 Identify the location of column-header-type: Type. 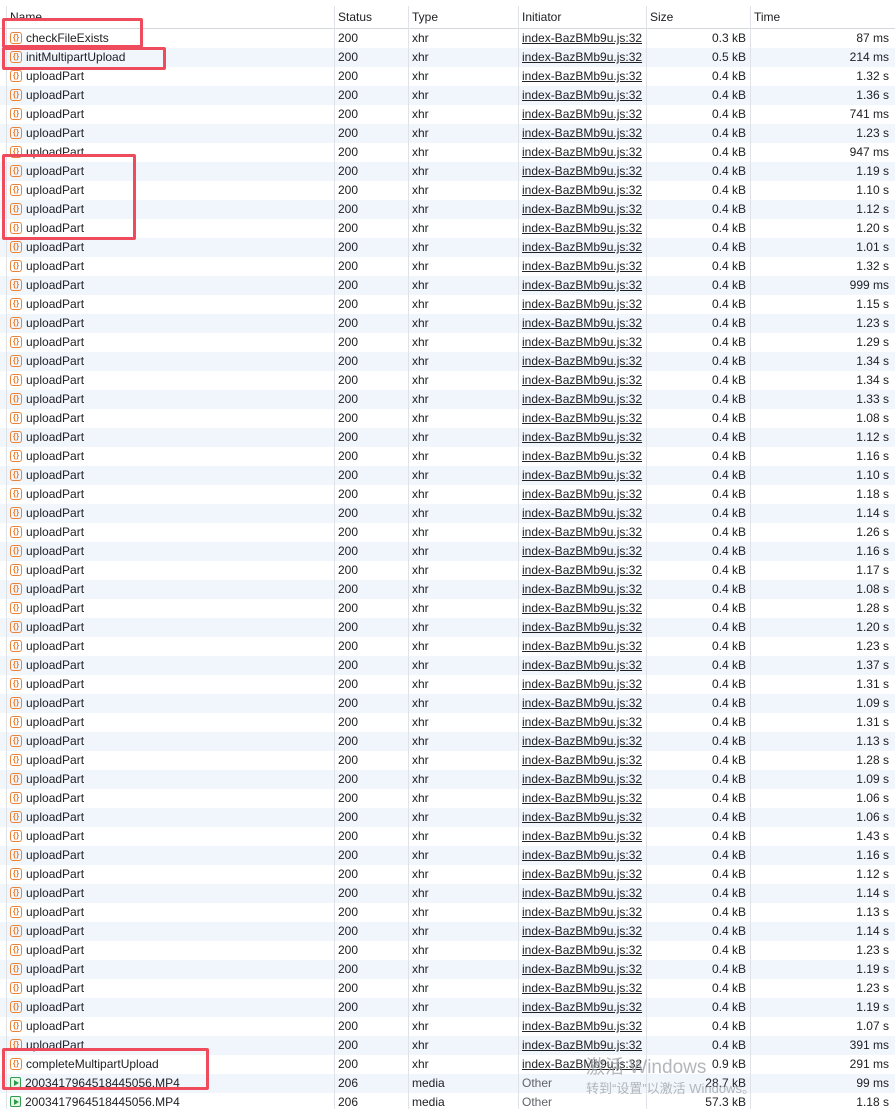
(463, 17).